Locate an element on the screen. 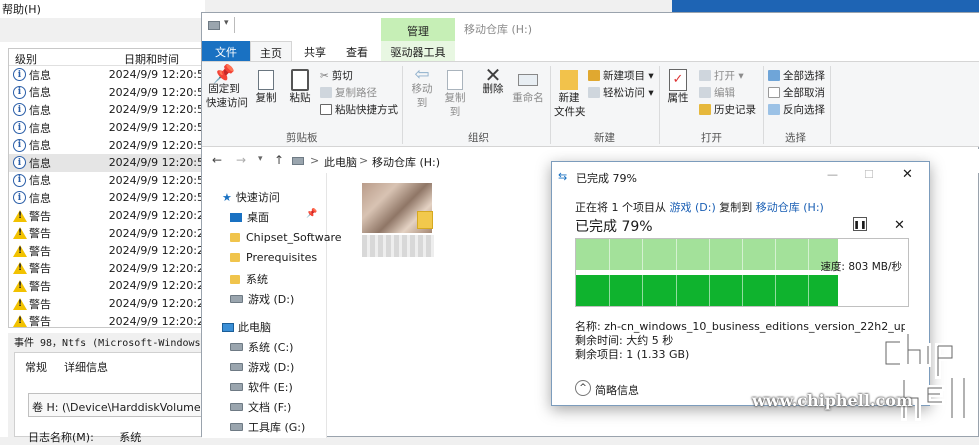 This screenshot has width=979, height=445. nav-item: 软件 (E:) is located at coordinates (261, 387).